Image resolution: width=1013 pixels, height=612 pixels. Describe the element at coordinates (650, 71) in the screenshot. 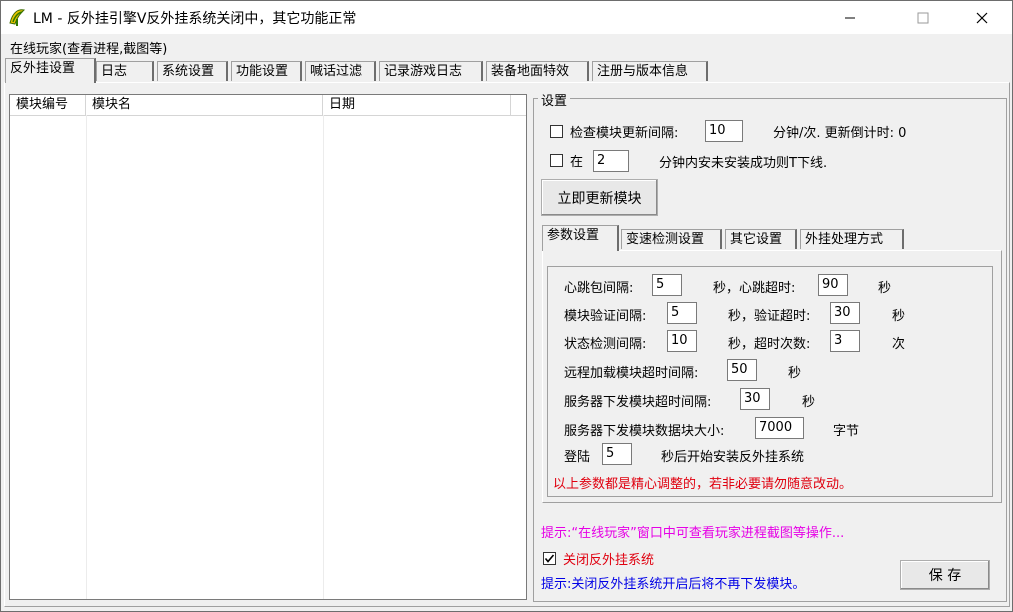

I see `tab-registration-version: 注册与版本信息` at that location.